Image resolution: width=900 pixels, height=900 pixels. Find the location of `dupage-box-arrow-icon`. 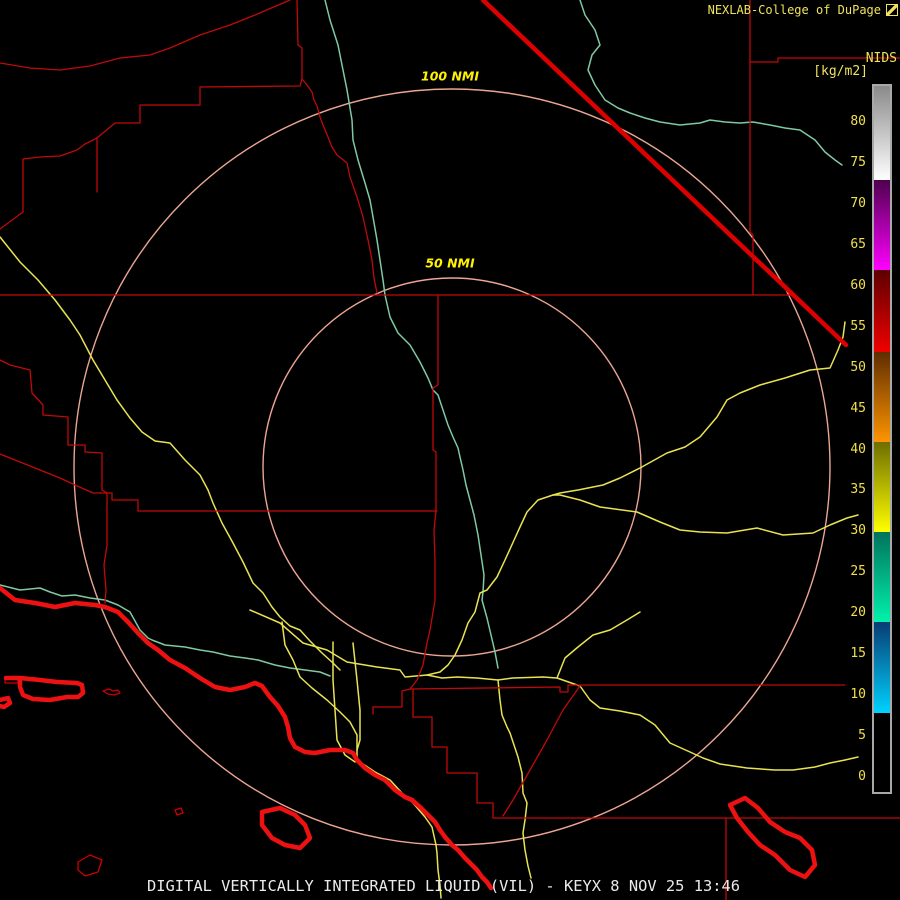

dupage-box-arrow-icon is located at coordinates (892, 10).